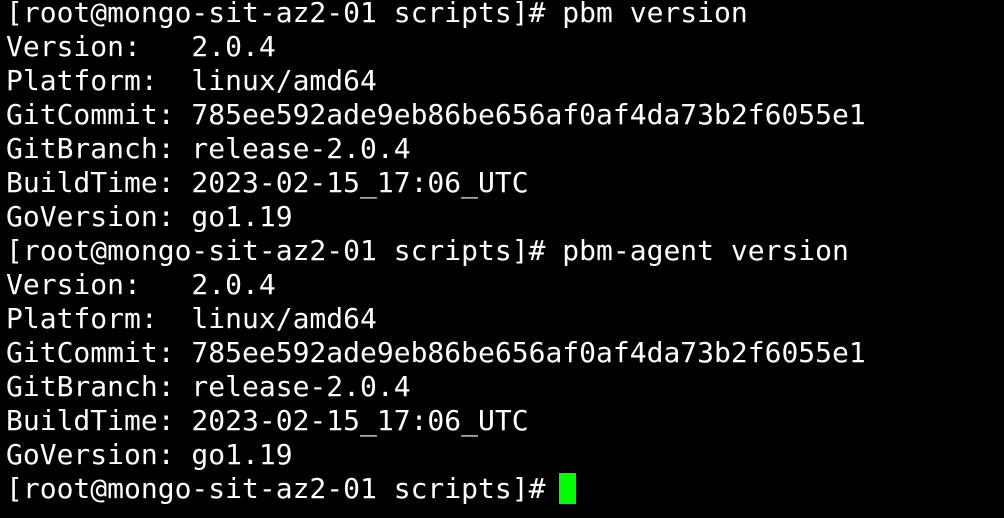 This screenshot has height=518, width=1004. I want to click on cursor, so click(568, 488).